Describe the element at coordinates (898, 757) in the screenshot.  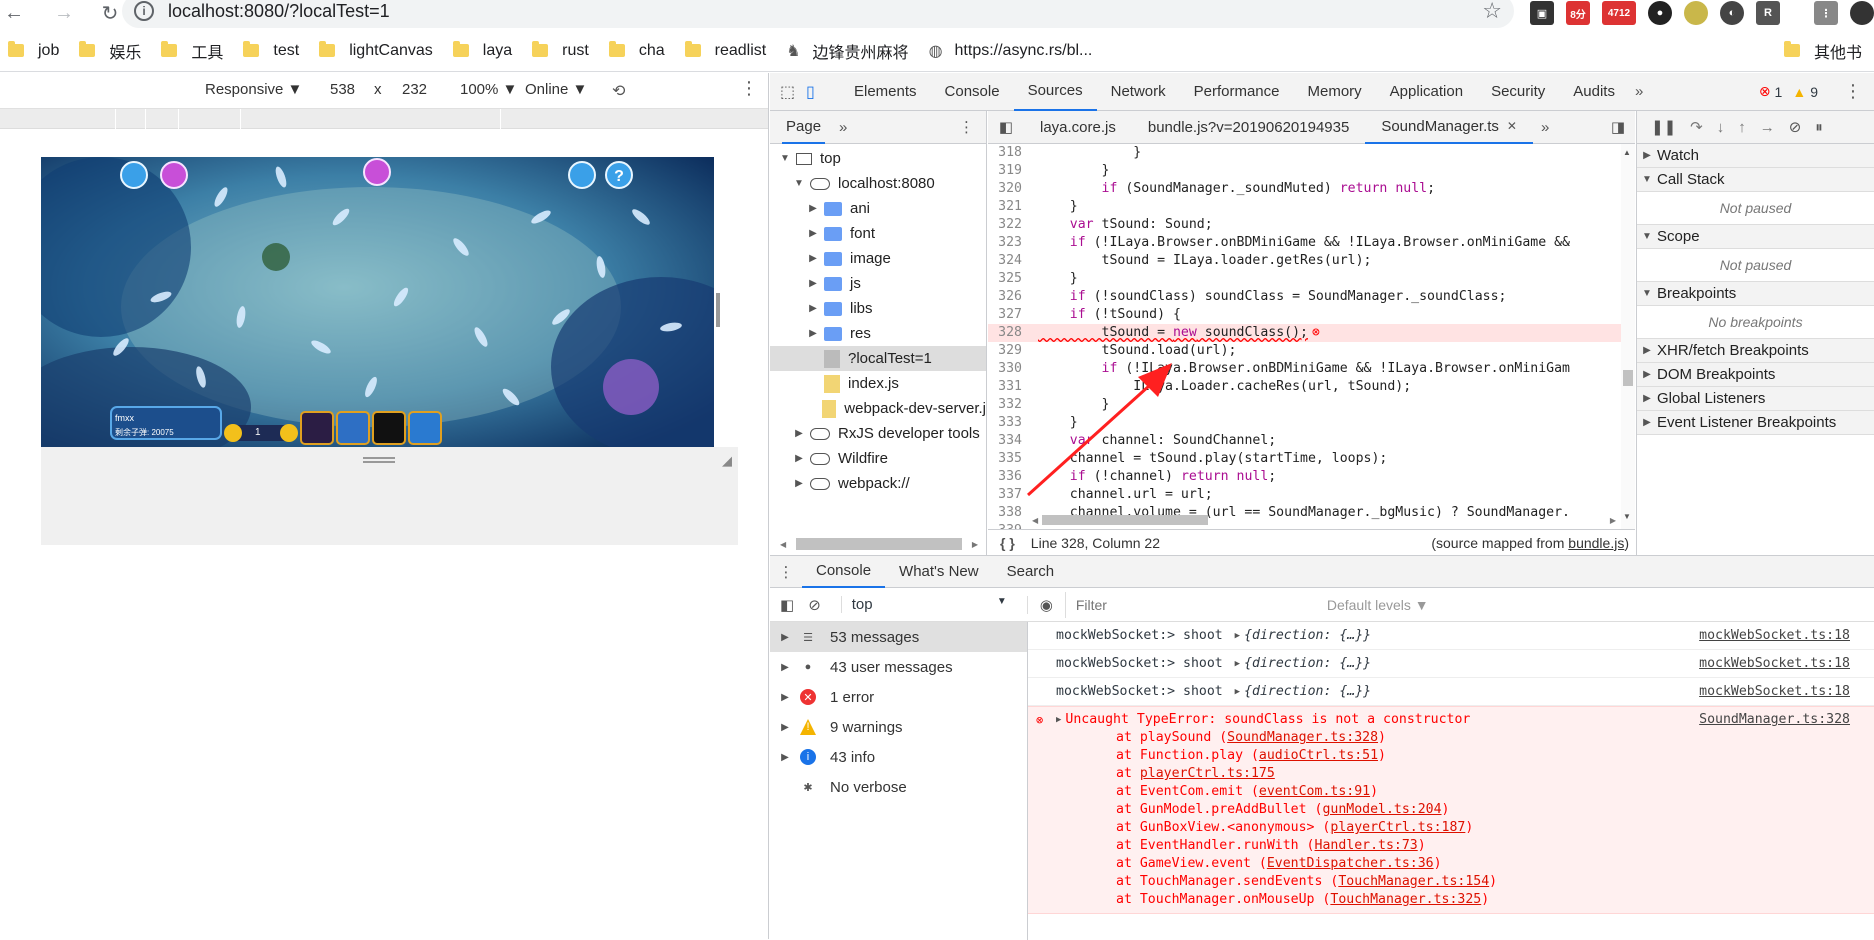
I see `console-filter-item: ▶ i 43 info` at that location.